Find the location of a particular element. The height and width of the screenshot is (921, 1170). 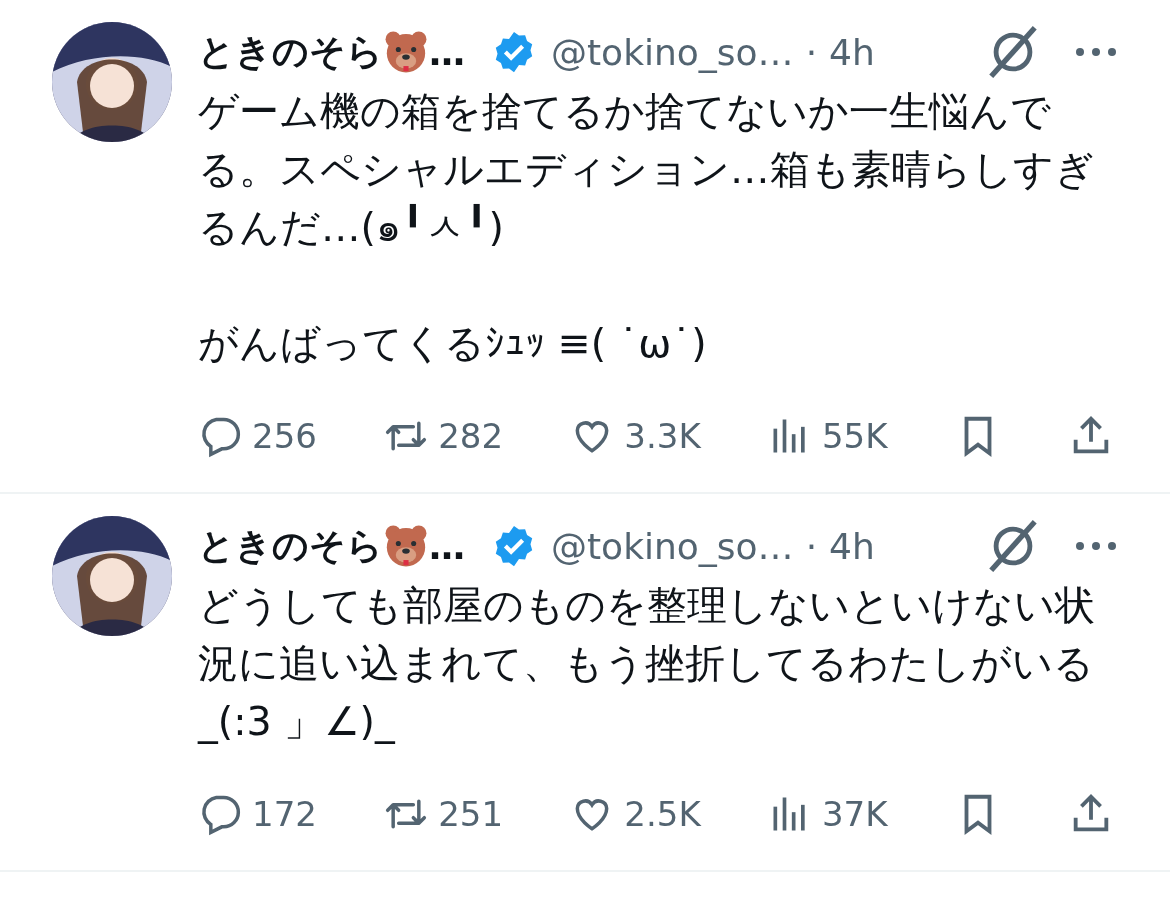

repost-button: 251 is located at coordinates (444, 814).